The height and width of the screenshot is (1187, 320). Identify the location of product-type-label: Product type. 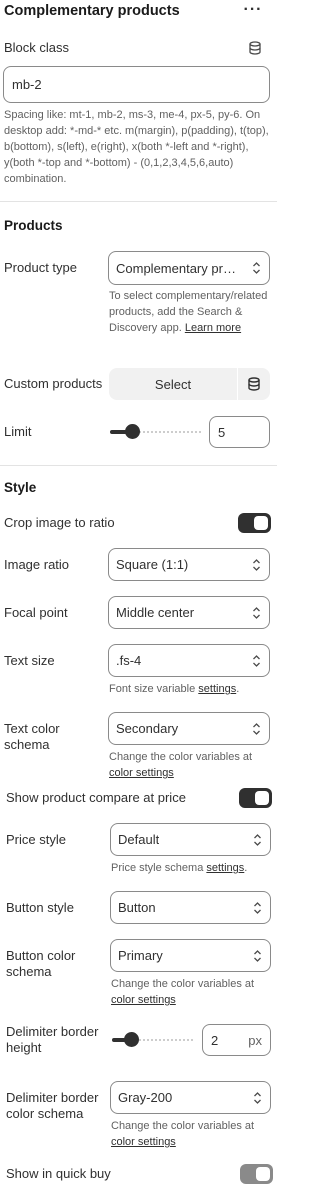
(40, 267).